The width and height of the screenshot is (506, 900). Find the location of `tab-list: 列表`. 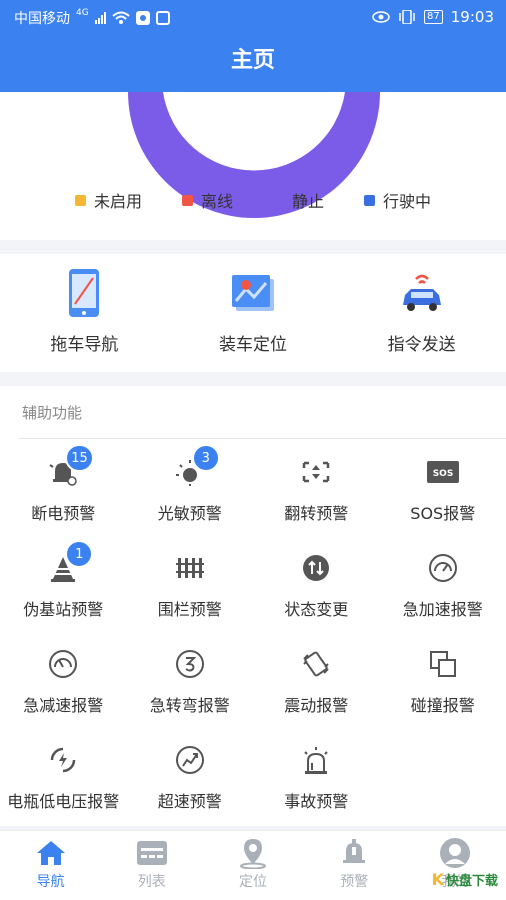

tab-list: 列表 is located at coordinates (151, 865).